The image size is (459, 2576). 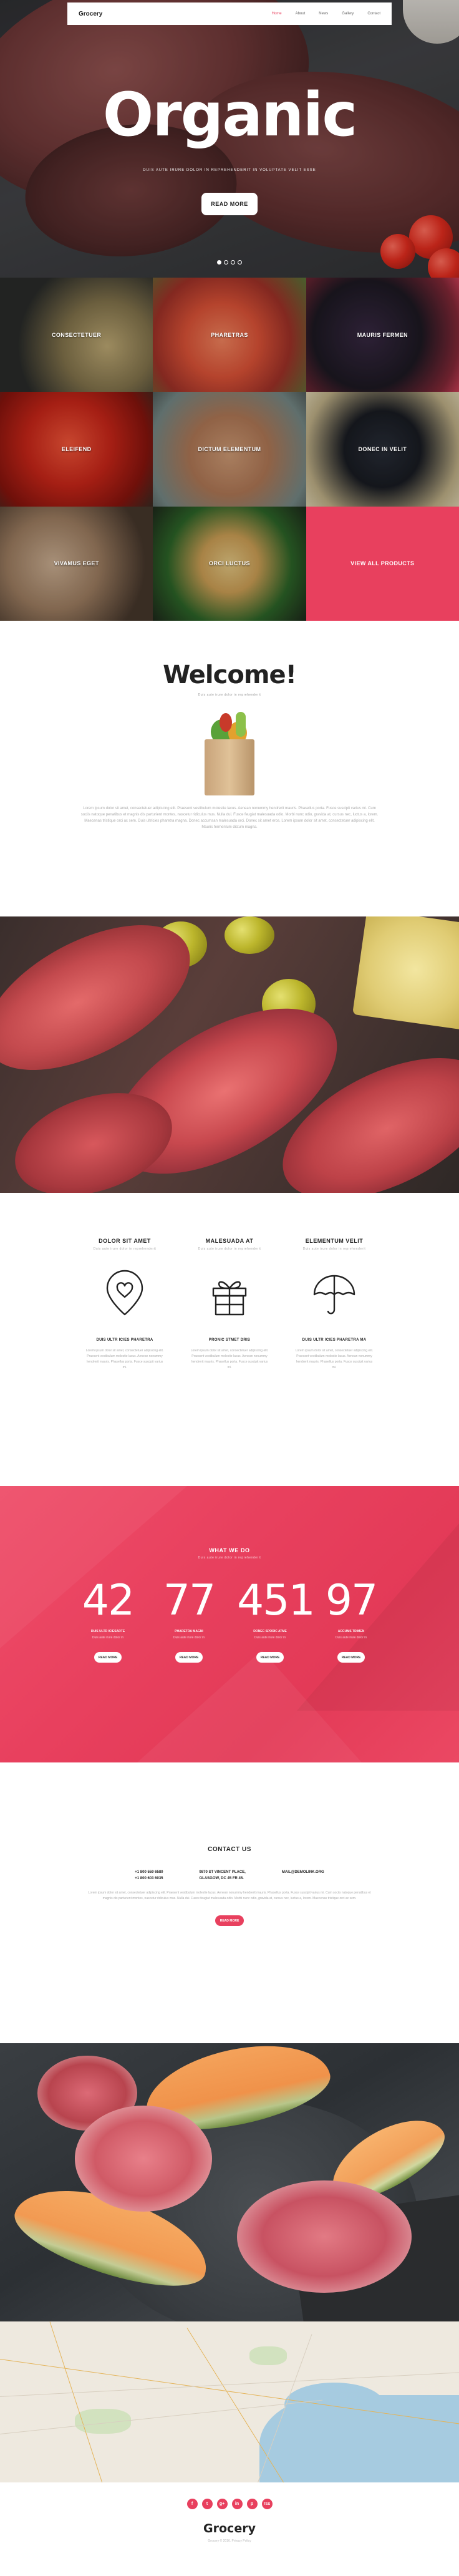 I want to click on location-map, so click(x=229, y=2402).